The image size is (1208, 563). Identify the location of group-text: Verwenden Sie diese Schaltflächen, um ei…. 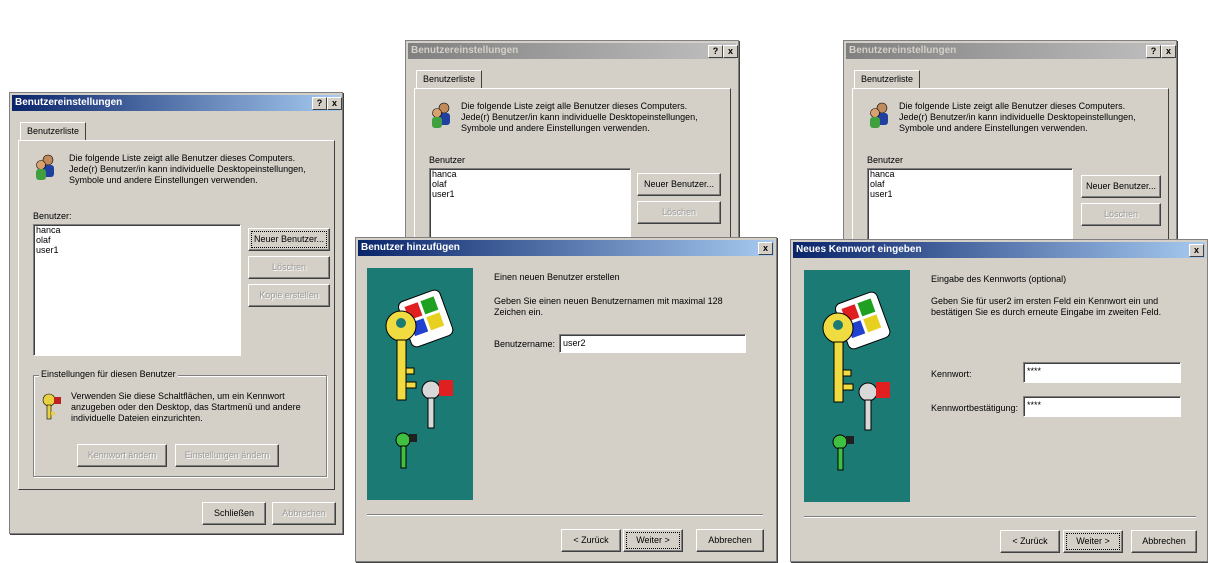
(186, 407).